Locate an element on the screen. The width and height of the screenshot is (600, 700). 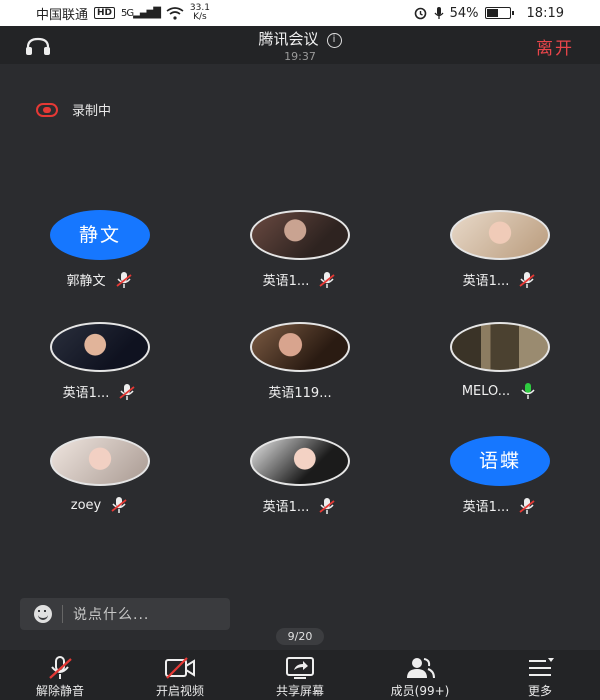
share-screen-button: 共享屏幕 is located at coordinates (300, 675).